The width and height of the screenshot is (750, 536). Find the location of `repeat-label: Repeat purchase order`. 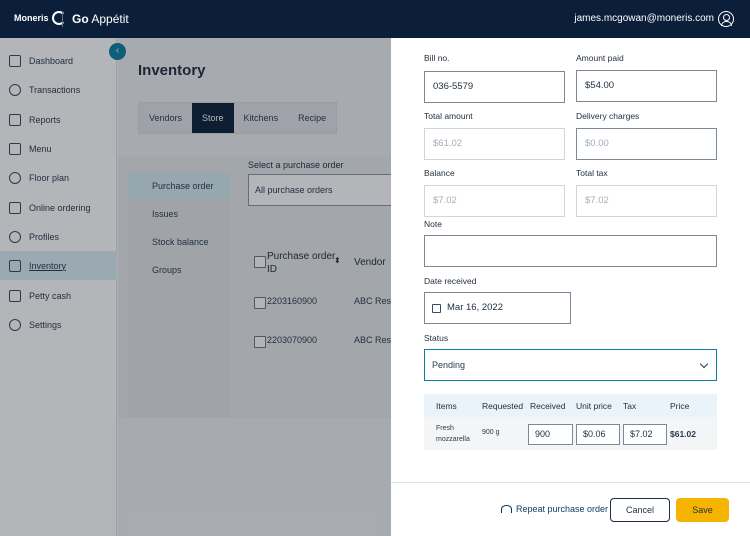

repeat-label: Repeat purchase order is located at coordinates (562, 509).